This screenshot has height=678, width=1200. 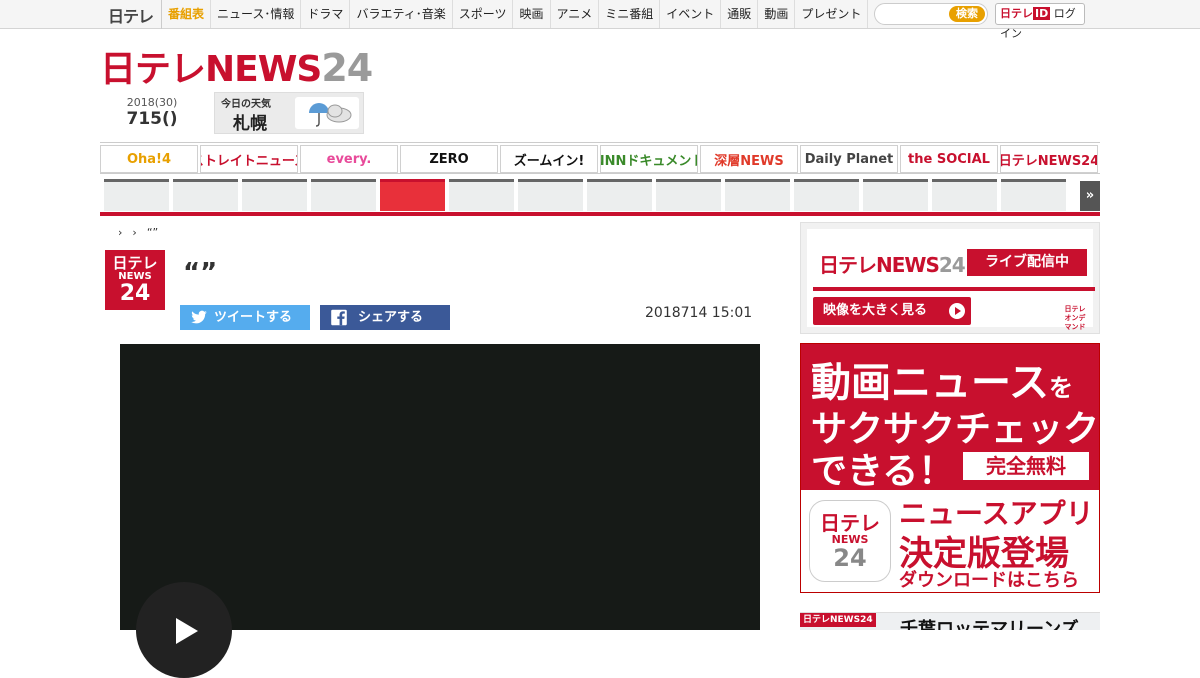 What do you see at coordinates (1027, 262) in the screenshot?
I see `live-badge: ライブ配信中` at bounding box center [1027, 262].